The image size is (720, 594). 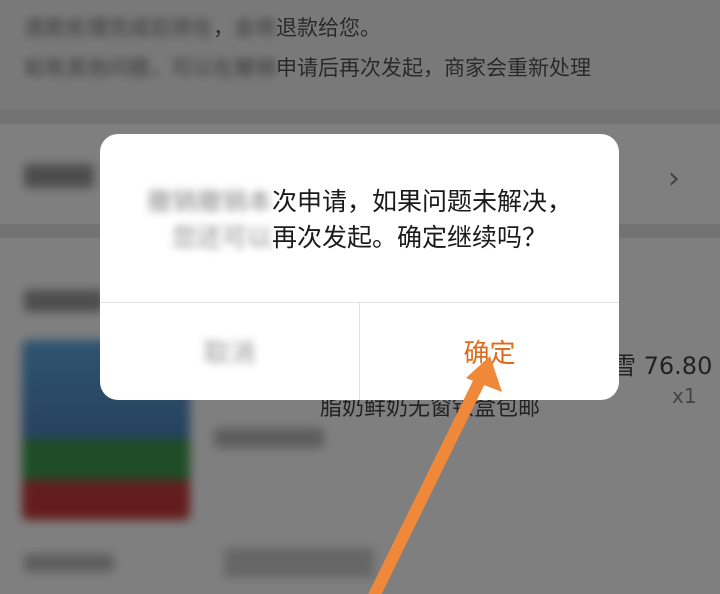 What do you see at coordinates (359, 219) in the screenshot?
I see `dialog-message: 撤销撤销本次申请，如果问题未解决， 您还可以再次发起。确定继续吗？` at bounding box center [359, 219].